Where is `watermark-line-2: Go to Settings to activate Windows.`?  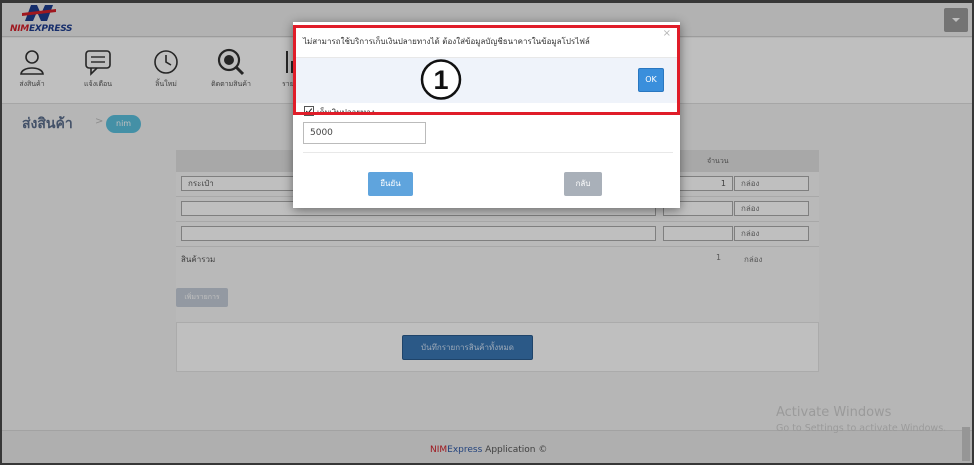
watermark-line-2: Go to Settings to activate Windows. is located at coordinates (861, 428).